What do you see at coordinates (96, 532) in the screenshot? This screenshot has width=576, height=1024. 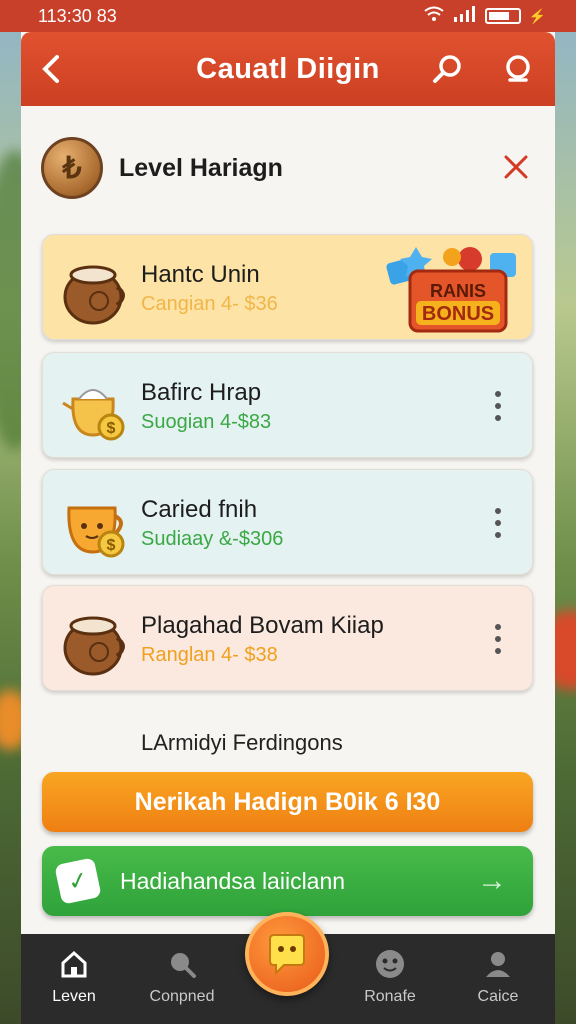 I see `jug-icon: $` at bounding box center [96, 532].